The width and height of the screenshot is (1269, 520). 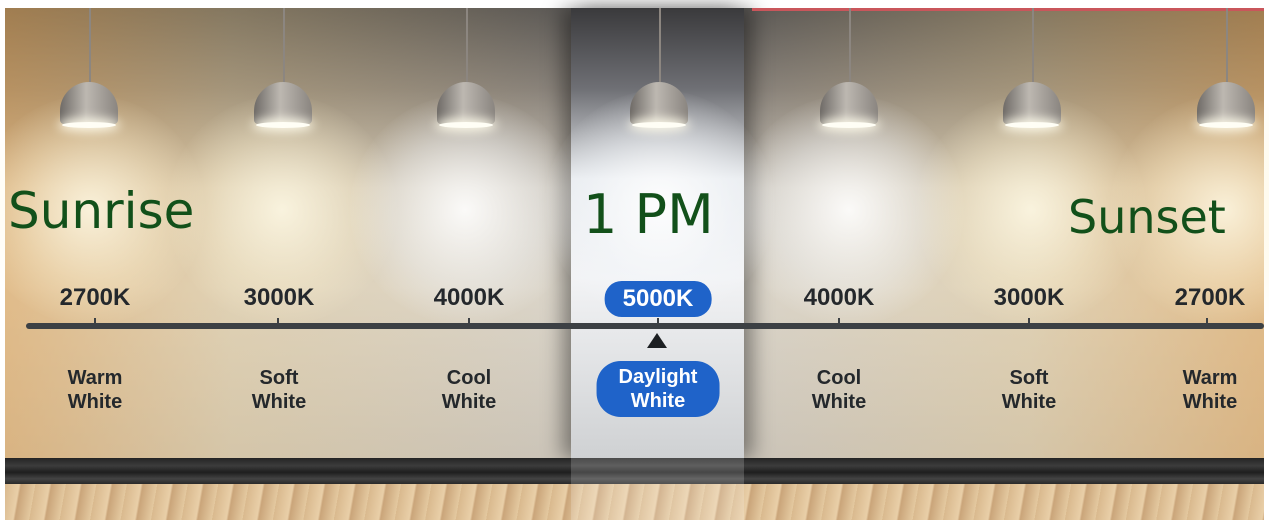 What do you see at coordinates (101, 211) in the screenshot?
I see `title-sunrise: Sunrise` at bounding box center [101, 211].